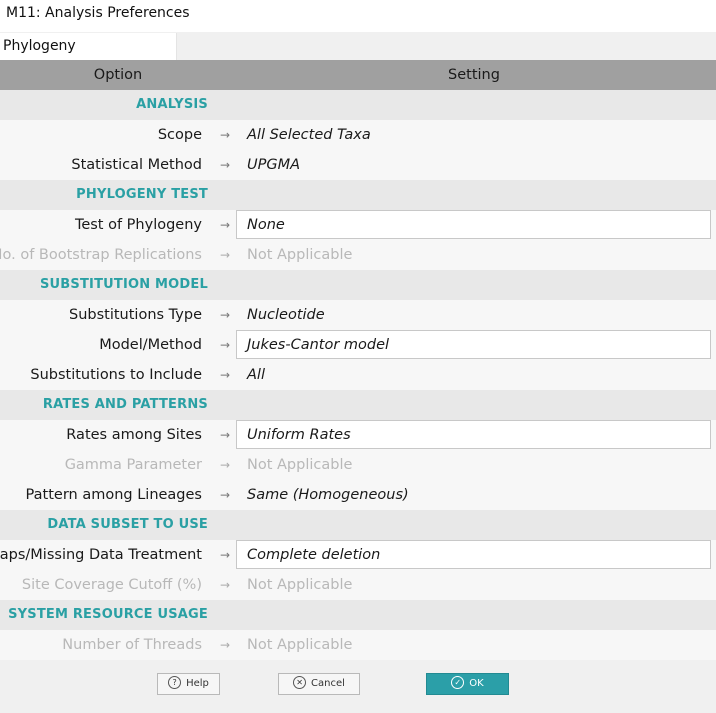  I want to click on setting-value: All Selected Taxa, so click(309, 135).